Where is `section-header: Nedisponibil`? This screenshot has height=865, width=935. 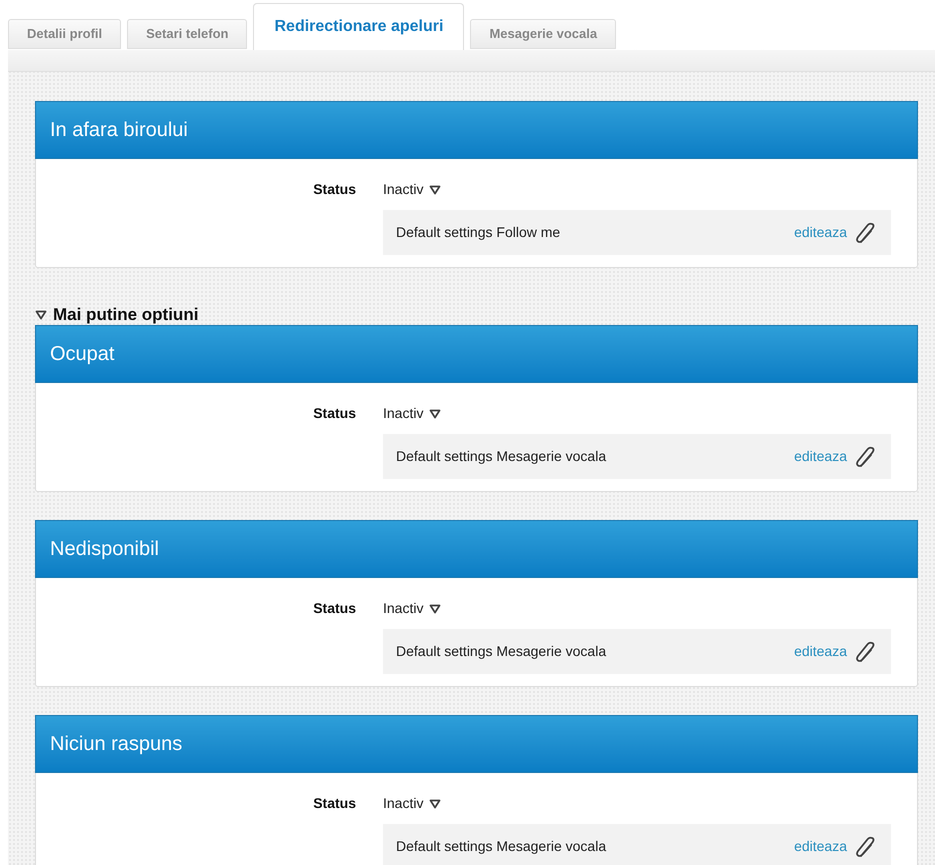 section-header: Nedisponibil is located at coordinates (476, 549).